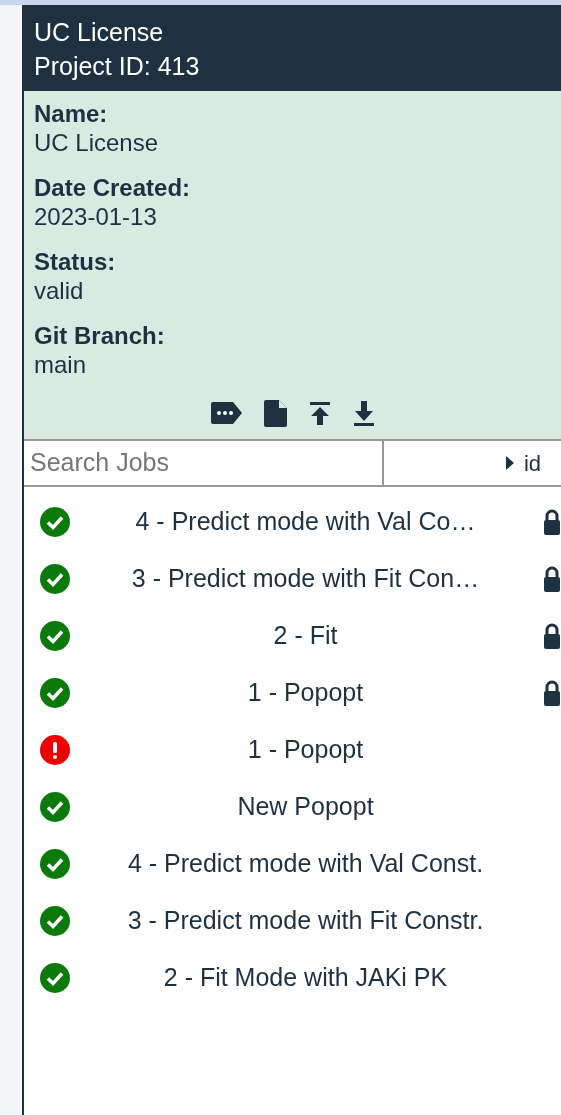 This screenshot has height=1115, width=561. I want to click on field-label: Status:, so click(75, 261).